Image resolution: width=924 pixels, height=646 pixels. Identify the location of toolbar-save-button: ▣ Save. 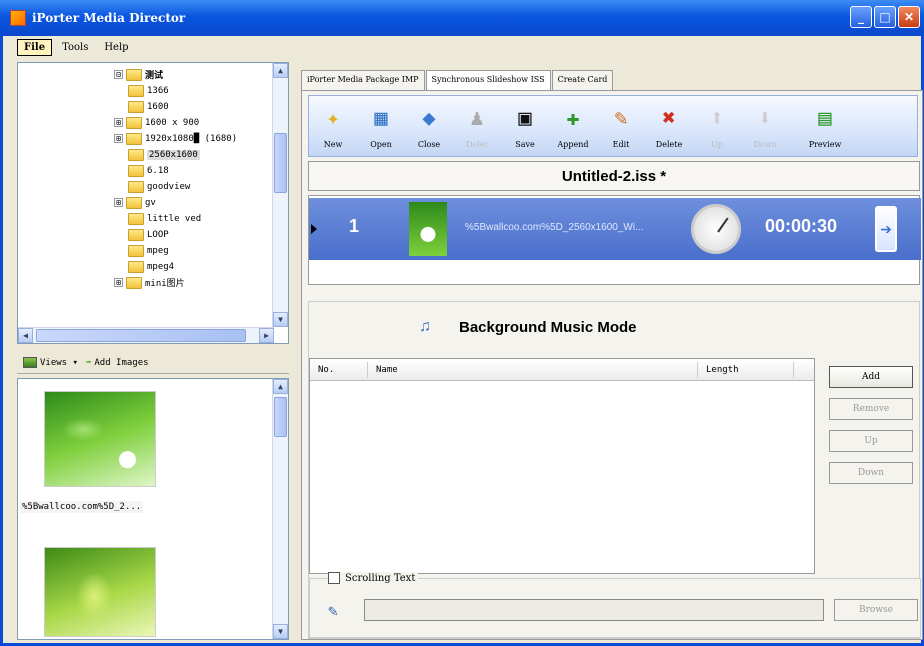
(525, 126).